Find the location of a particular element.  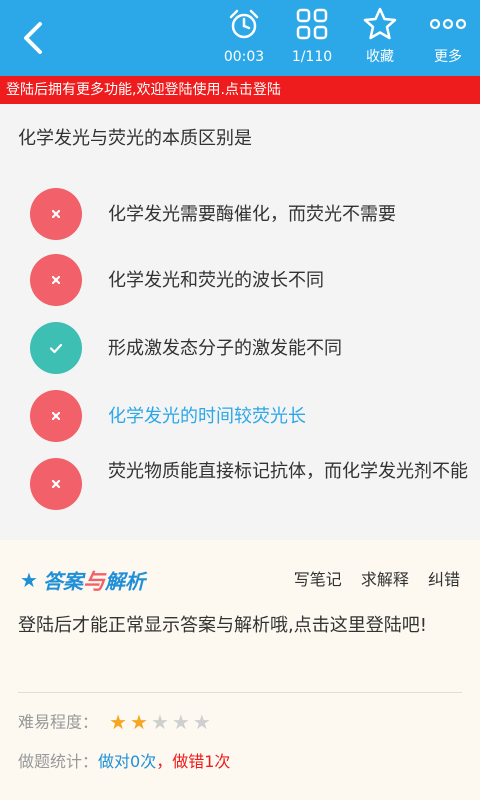

report-error-button: 纠错 is located at coordinates (444, 579).